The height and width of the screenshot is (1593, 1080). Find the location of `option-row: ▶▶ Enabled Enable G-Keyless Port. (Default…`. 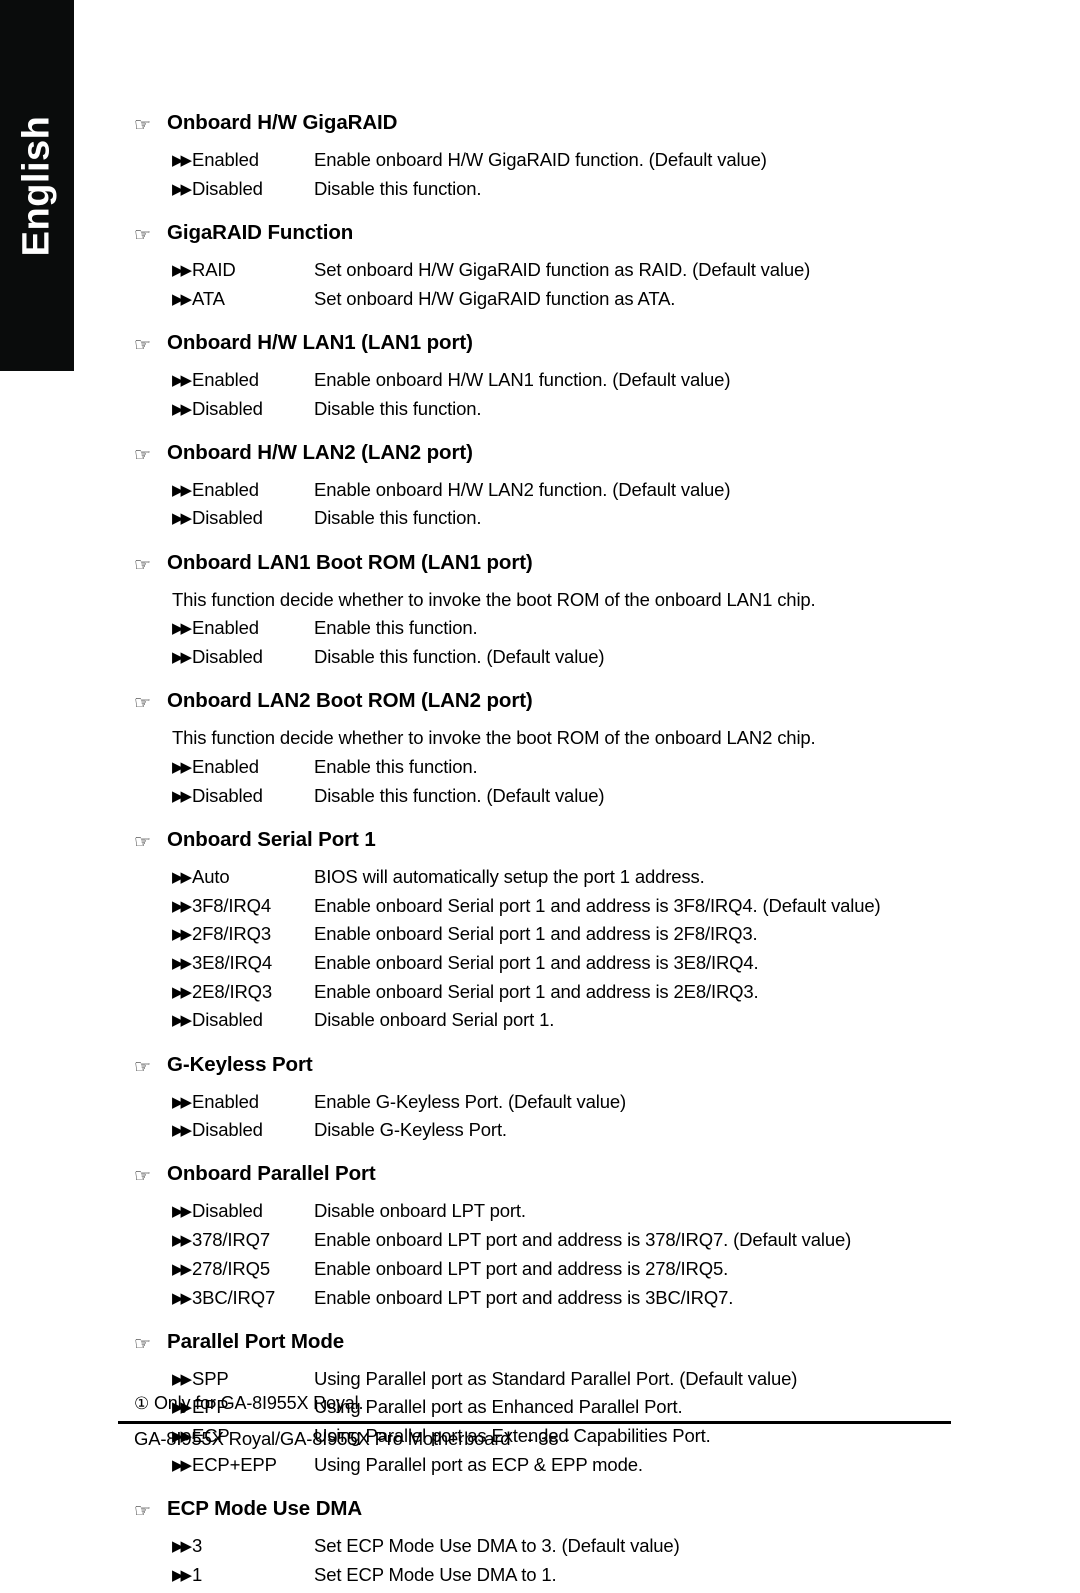

option-row: ▶▶ Enabled Enable G-Keyless Port. (Default… is located at coordinates (540, 1105).